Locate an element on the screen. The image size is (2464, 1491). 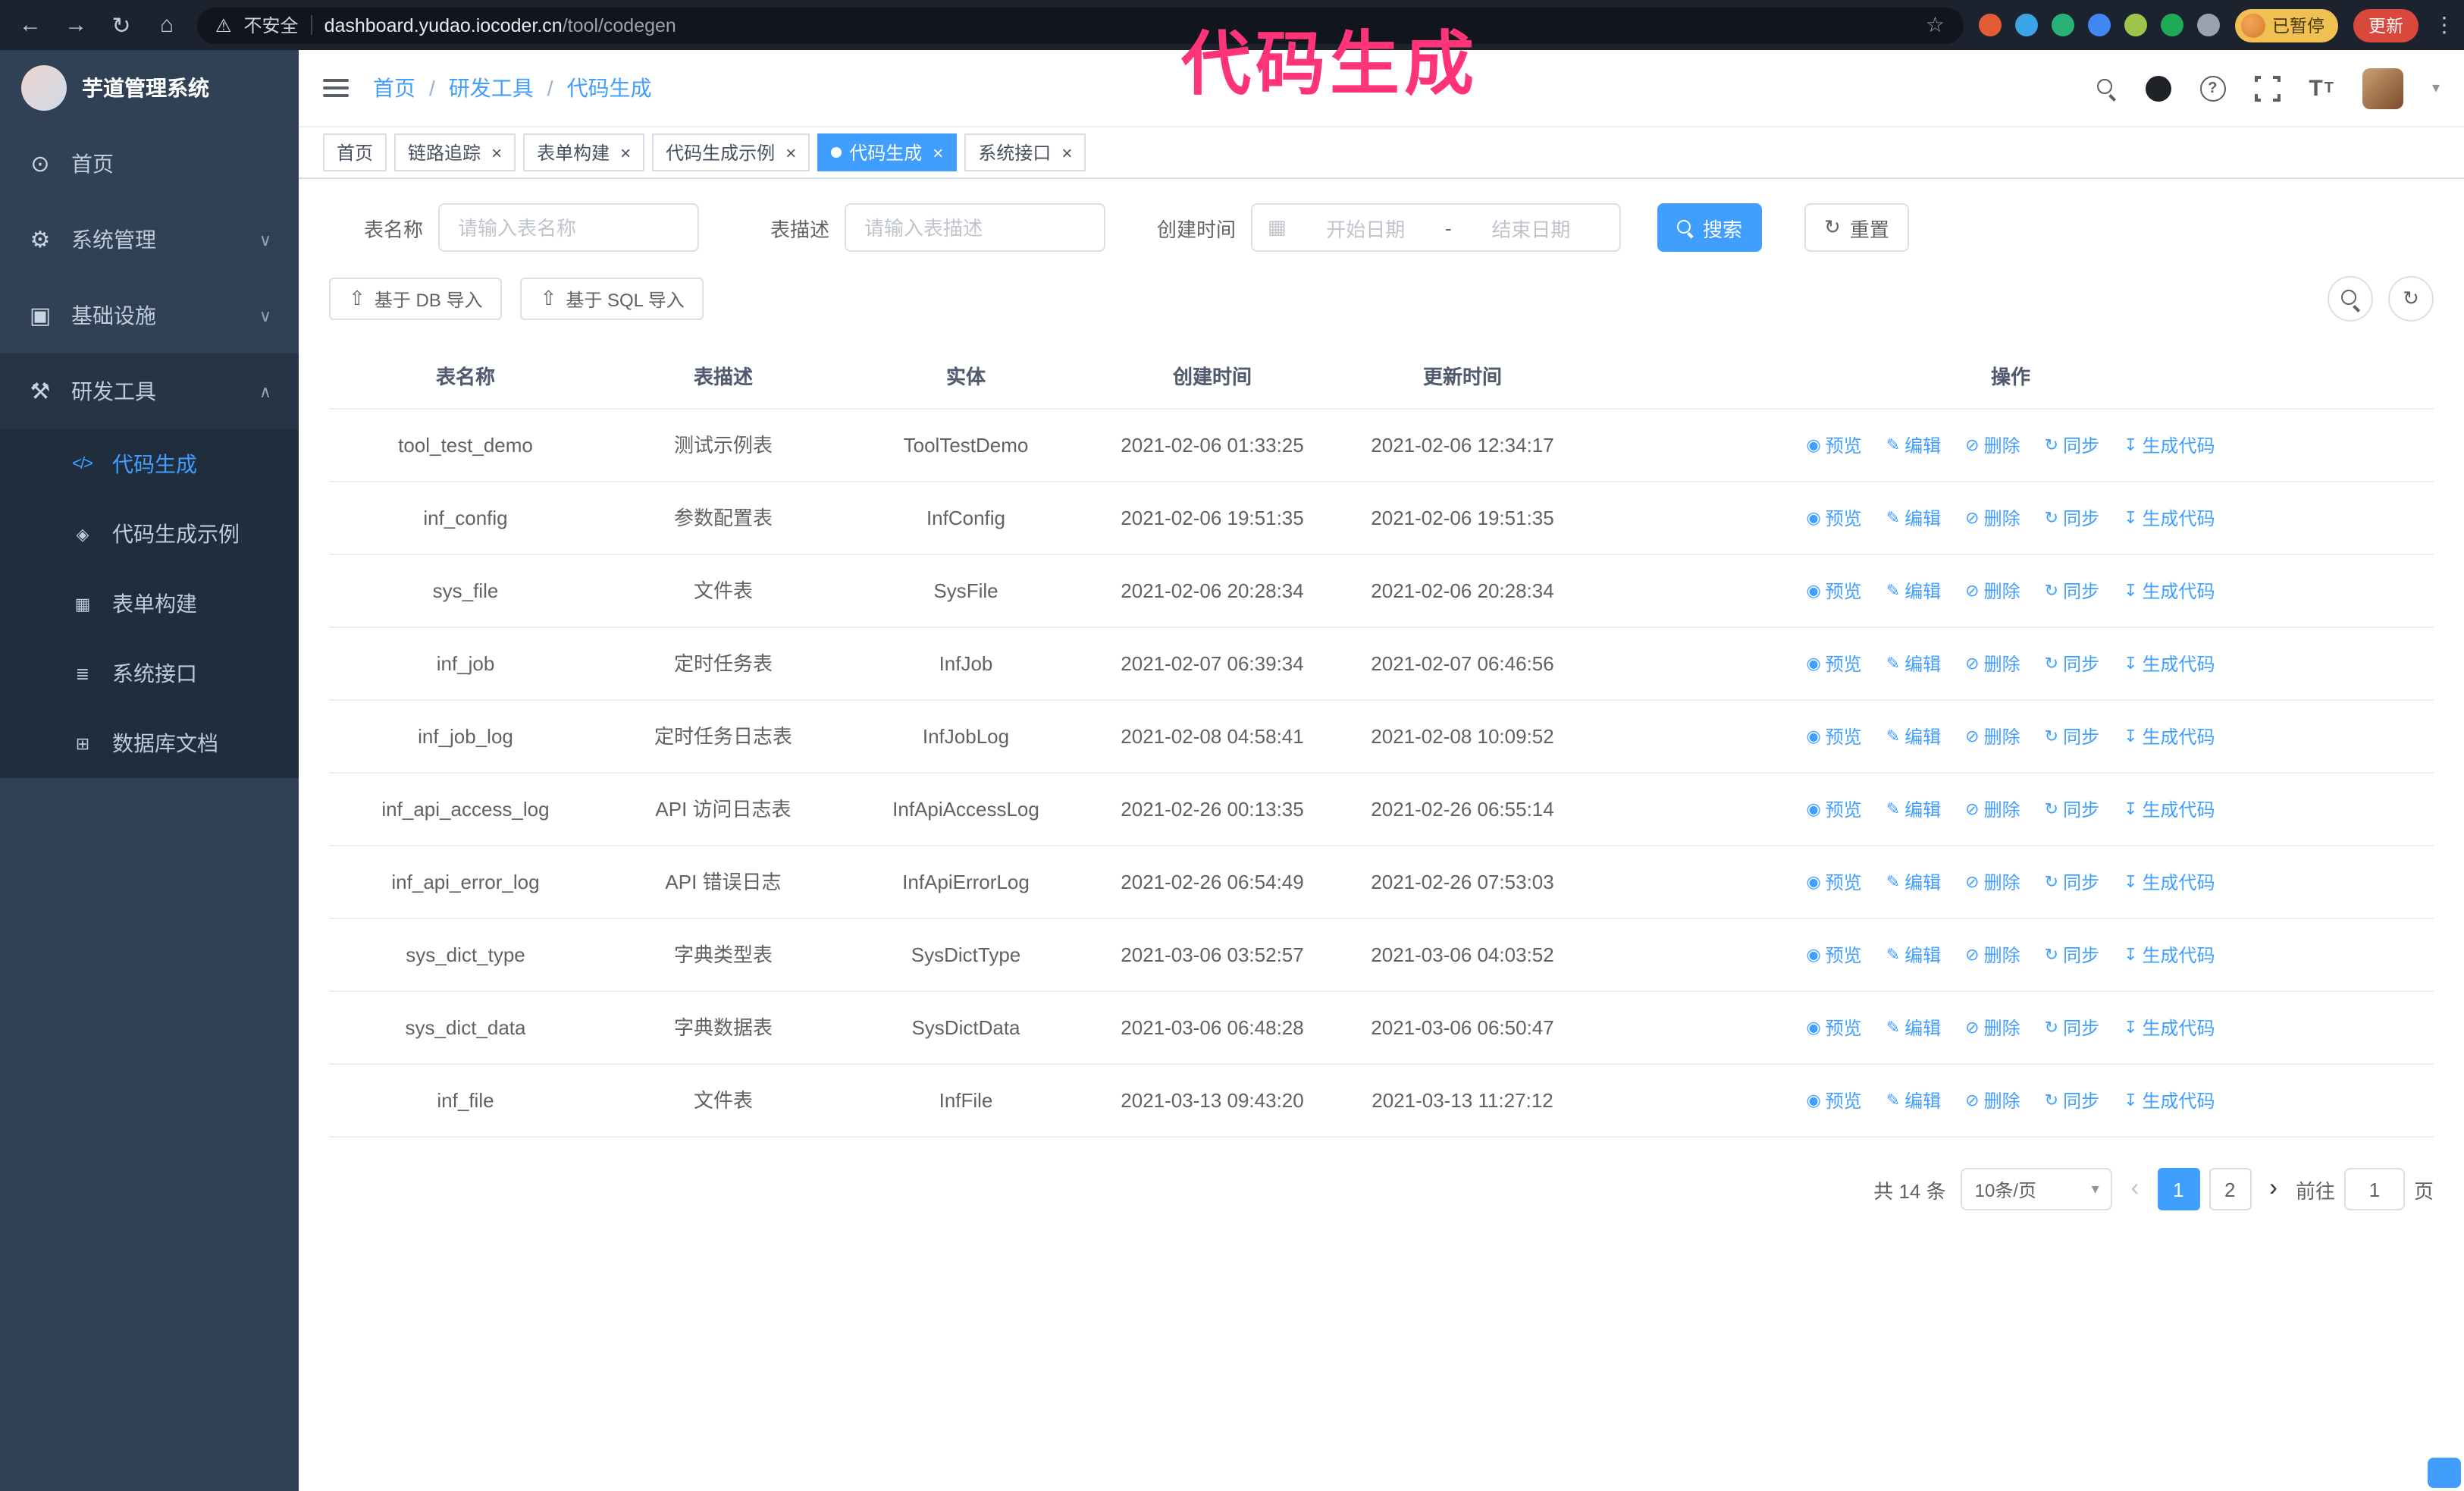
column-header: 表描述 is located at coordinates (724, 376).